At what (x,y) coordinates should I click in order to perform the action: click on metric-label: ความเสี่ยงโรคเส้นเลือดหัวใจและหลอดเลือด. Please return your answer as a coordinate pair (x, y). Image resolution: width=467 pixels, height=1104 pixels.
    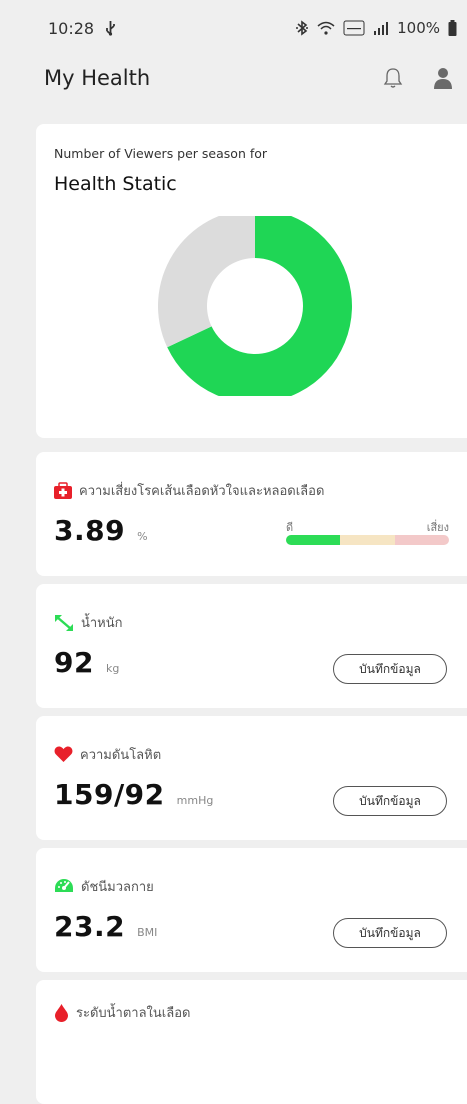
    Looking at the image, I should click on (202, 491).